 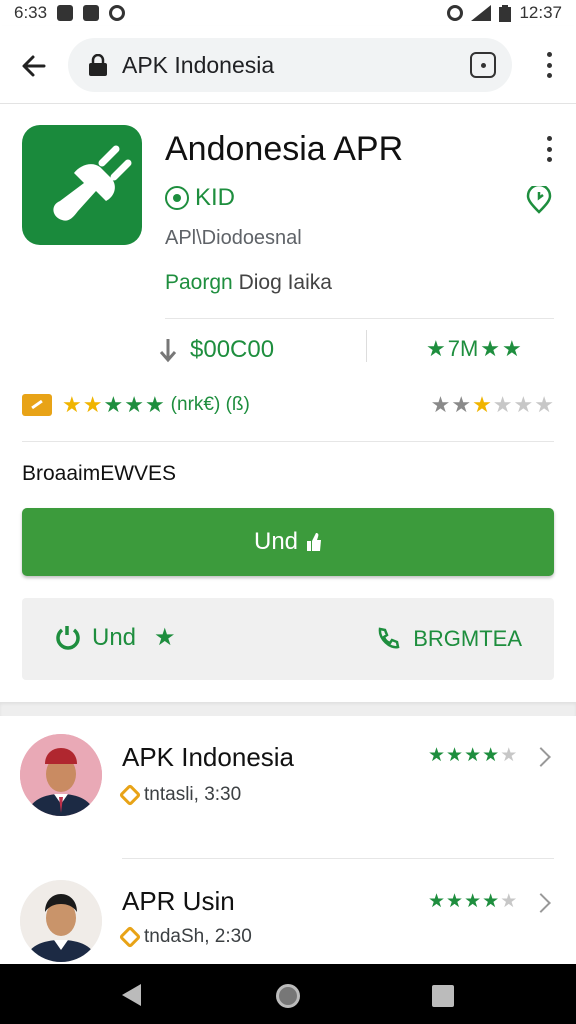 I want to click on system-nav-bar, so click(x=288, y=994).